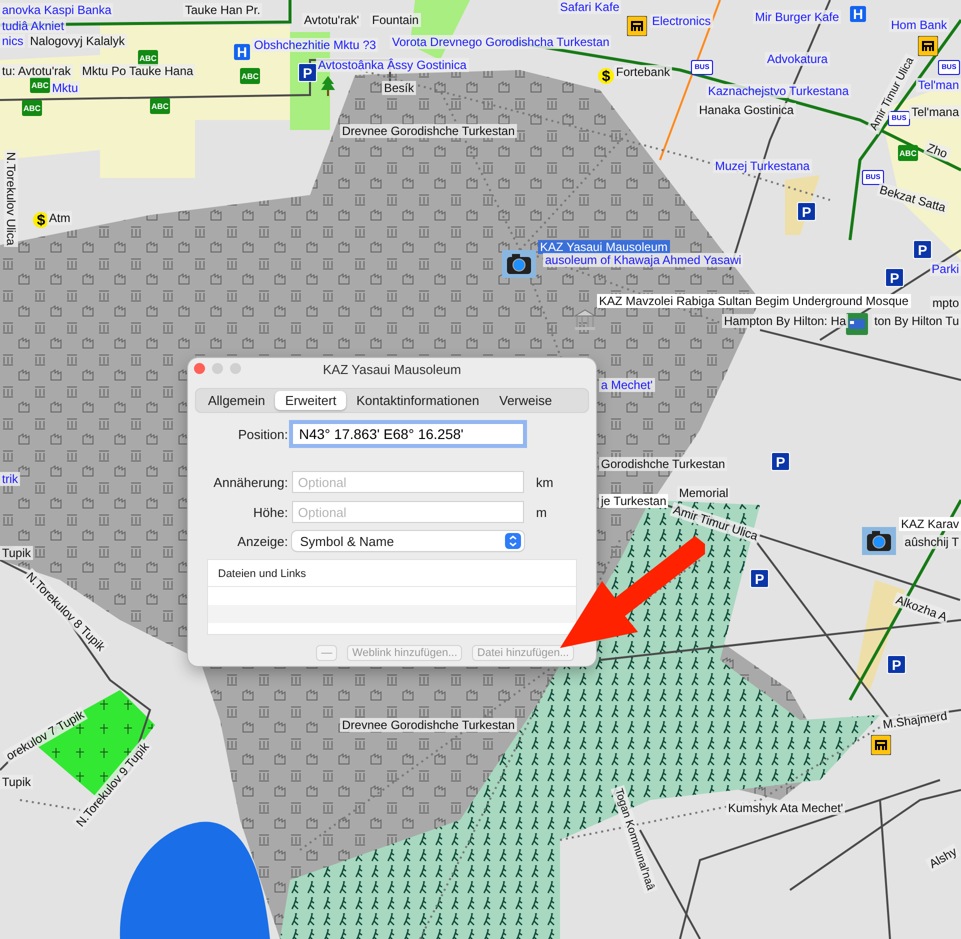  I want to click on map-label: Vorota Drevnego Gorodishcha Turkestan, so click(501, 42).